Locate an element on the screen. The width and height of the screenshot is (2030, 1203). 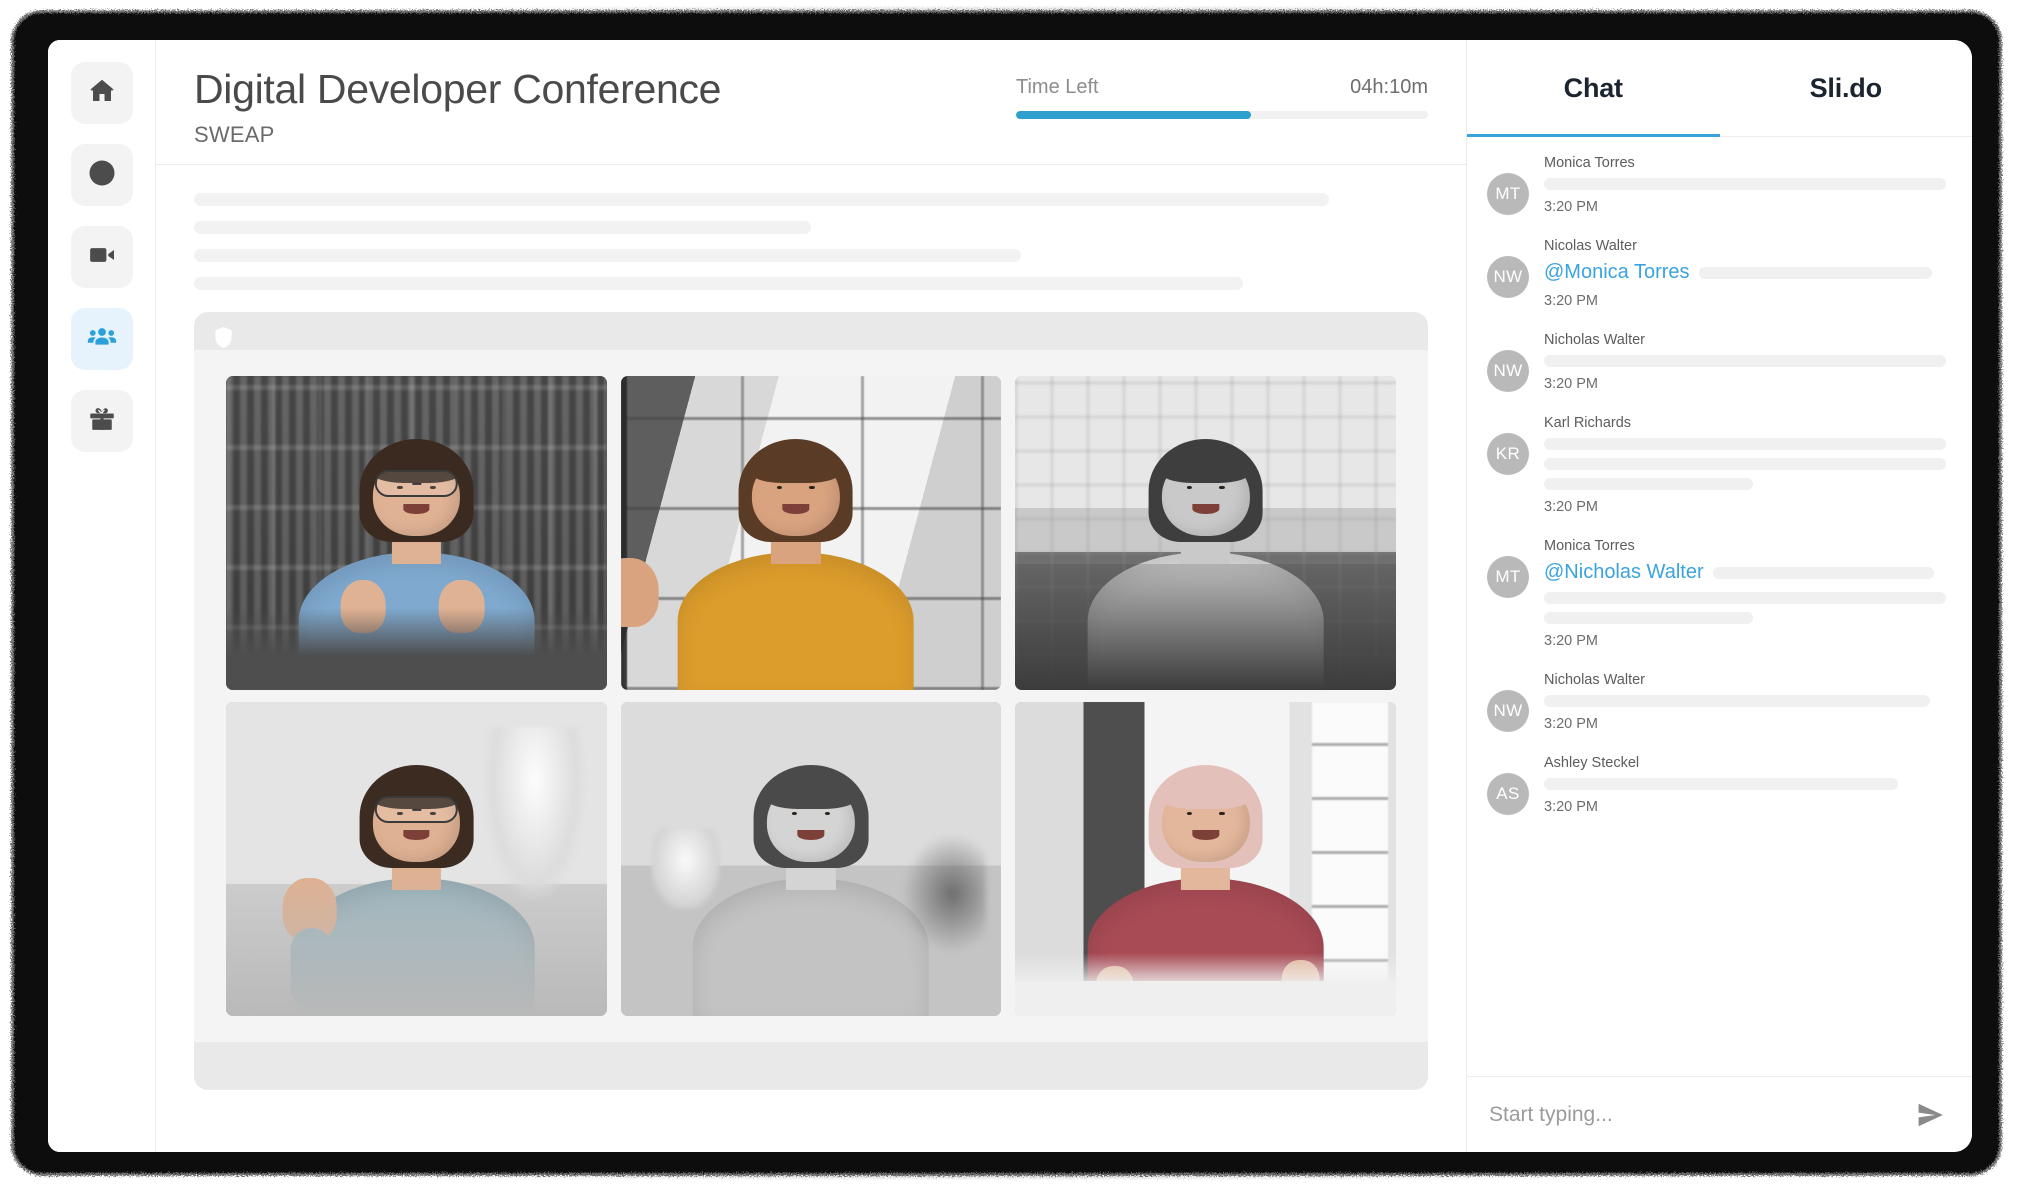
chat-message: KR Karl Richards 3:20 PM is located at coordinates (1716, 465).